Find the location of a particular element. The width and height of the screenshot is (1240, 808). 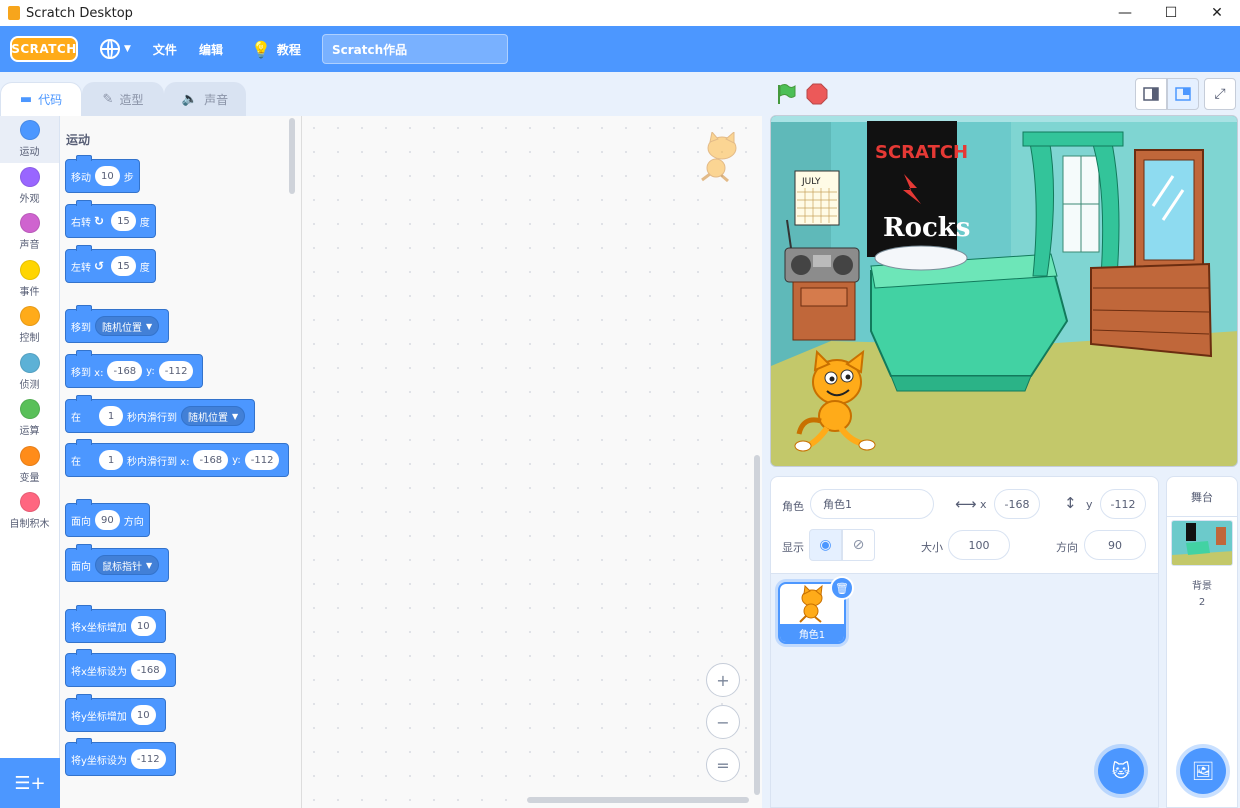

maximize-button: ☐ is located at coordinates (1171, 13).